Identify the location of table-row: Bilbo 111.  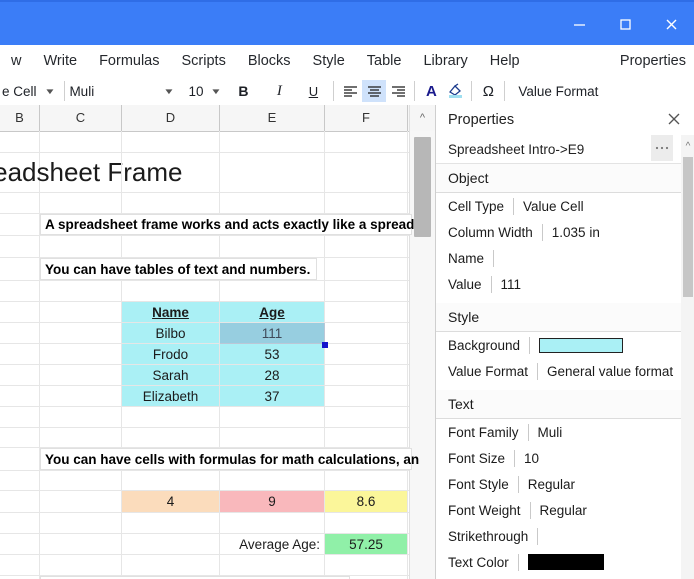
(205, 335).